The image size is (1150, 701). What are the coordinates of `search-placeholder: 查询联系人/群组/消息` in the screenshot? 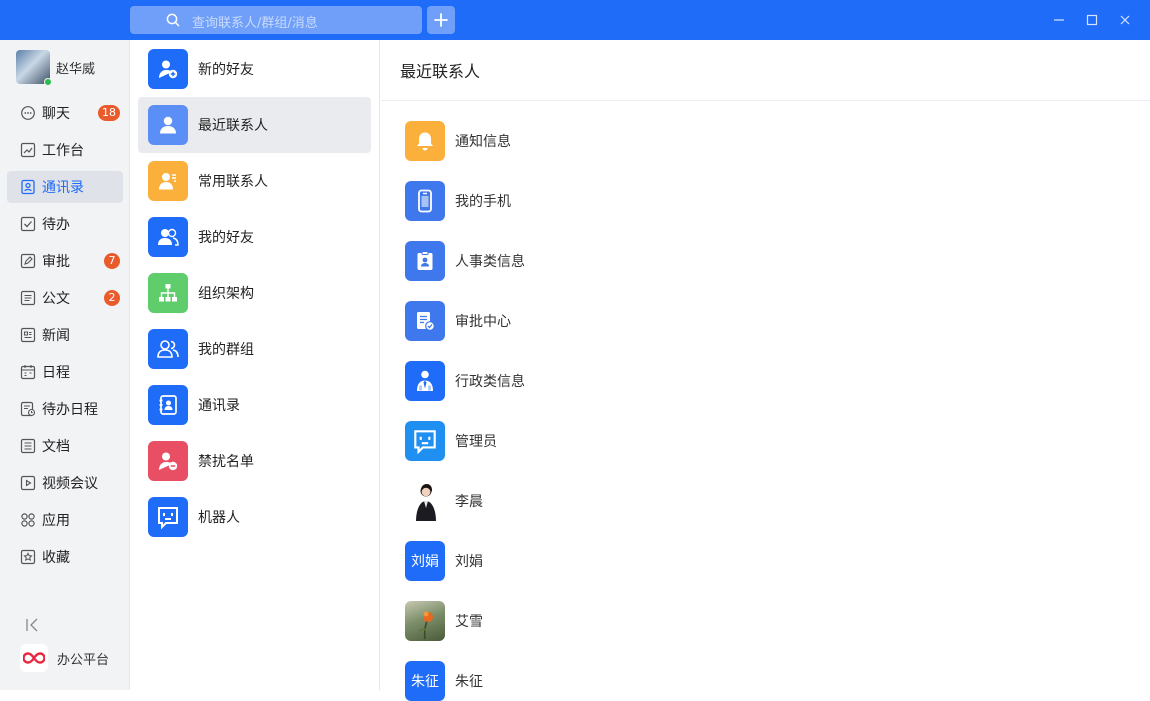 It's located at (255, 23).